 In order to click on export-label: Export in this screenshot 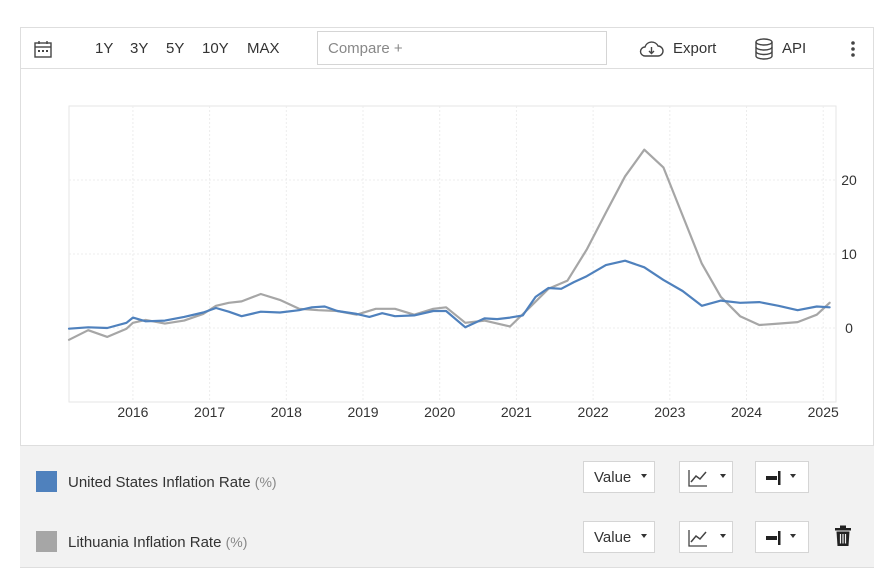, I will do `click(695, 48)`.